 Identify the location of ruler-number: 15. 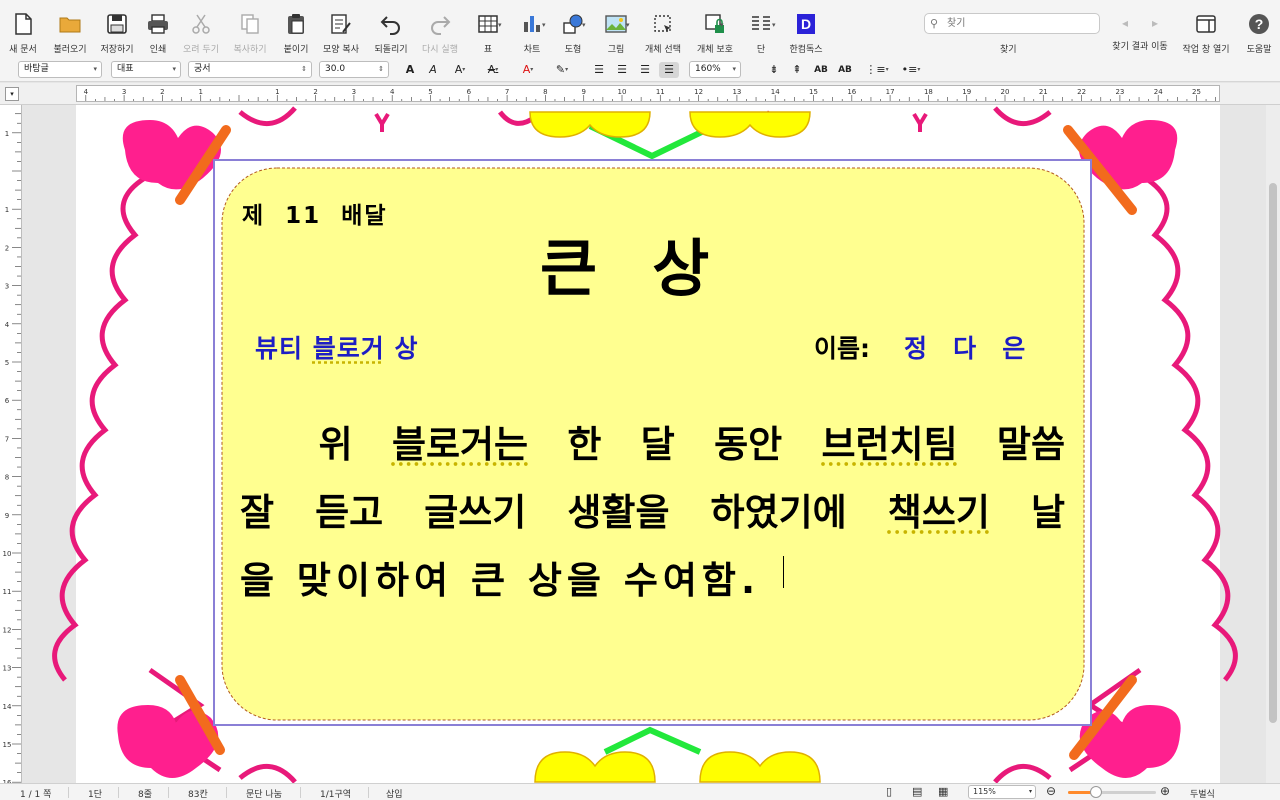
(7, 745).